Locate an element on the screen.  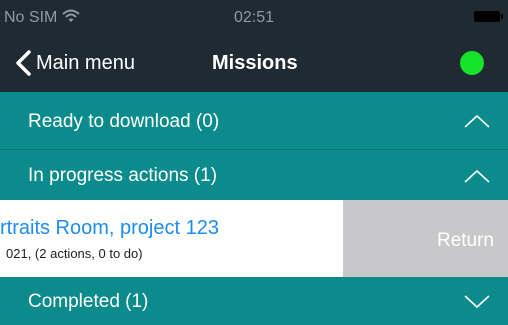
page-title: Missions is located at coordinates (255, 63).